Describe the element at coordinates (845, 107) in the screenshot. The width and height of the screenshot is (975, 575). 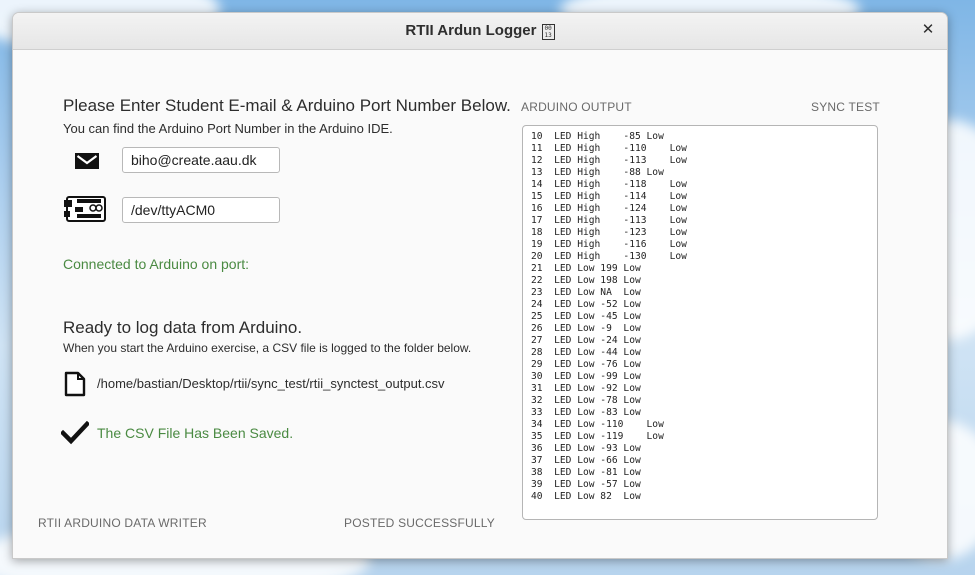
I see `sync-test-label: SYNC TEST` at that location.